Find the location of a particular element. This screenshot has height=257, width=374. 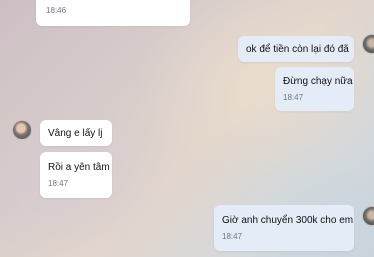

message-bubble-sent: Giờ anh chuyển 300k cho em 18:47 is located at coordinates (284, 228).